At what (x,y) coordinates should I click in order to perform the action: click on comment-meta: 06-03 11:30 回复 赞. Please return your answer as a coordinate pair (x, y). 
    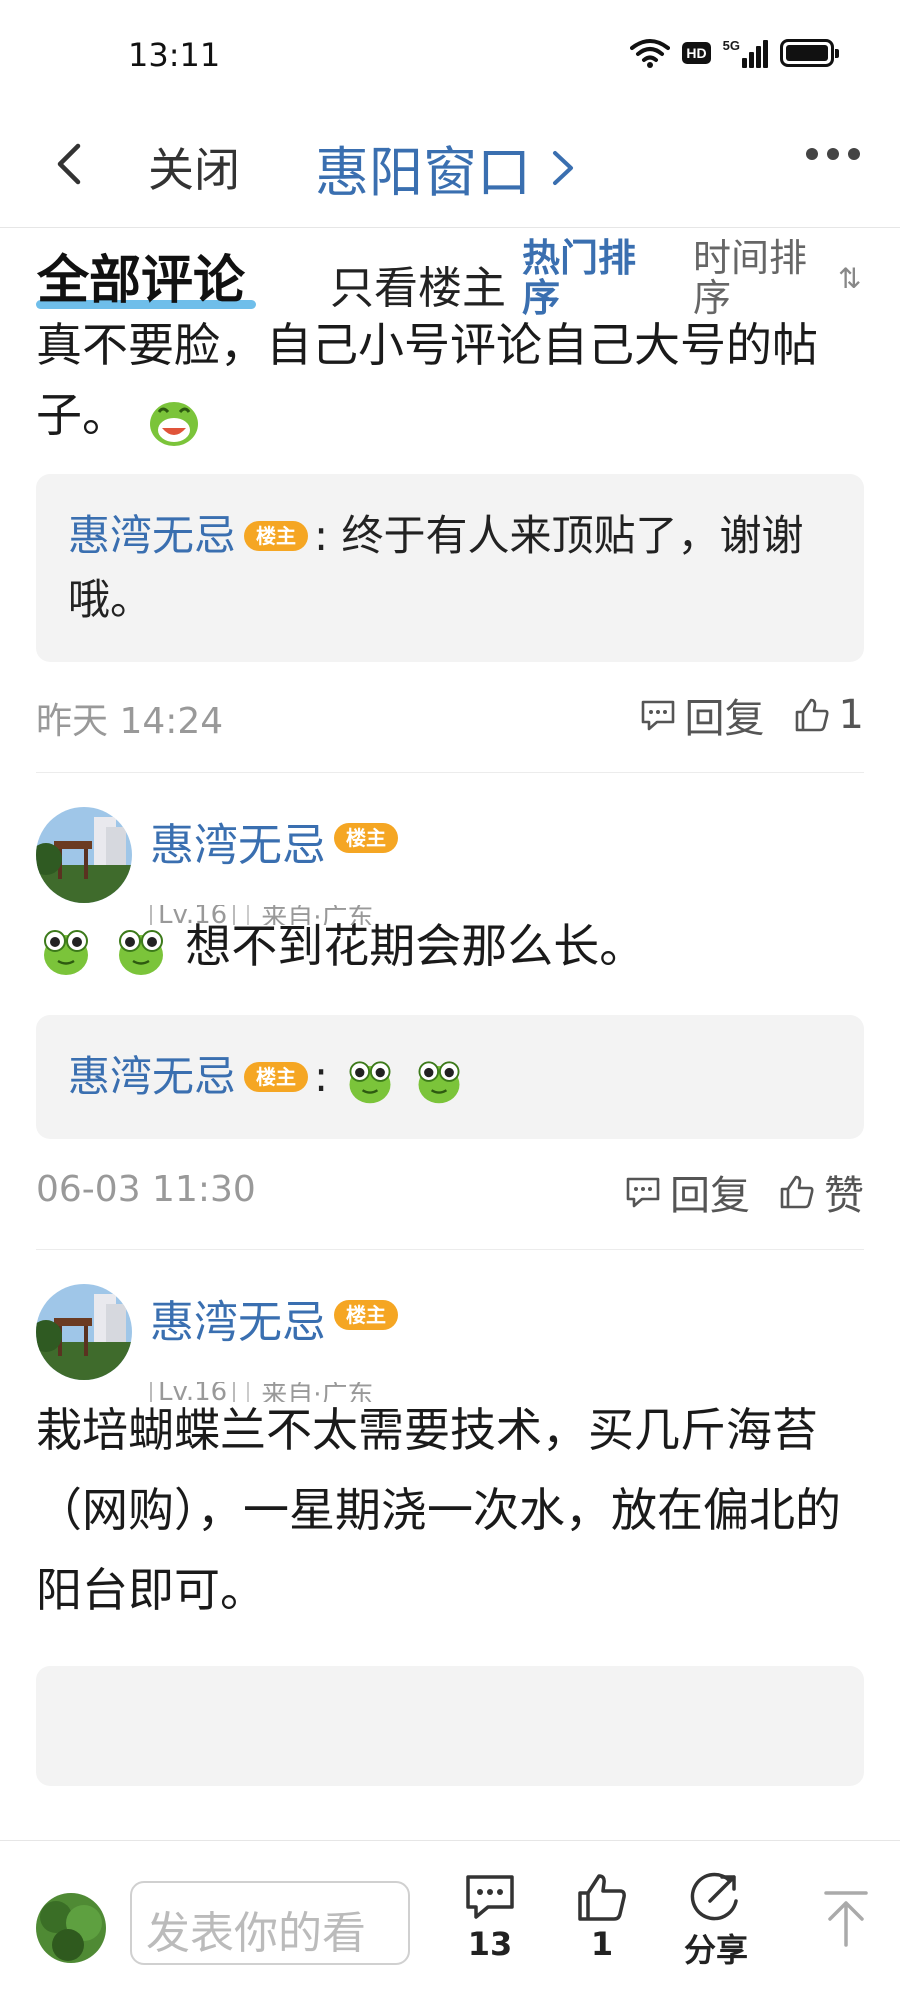
    Looking at the image, I should click on (450, 1194).